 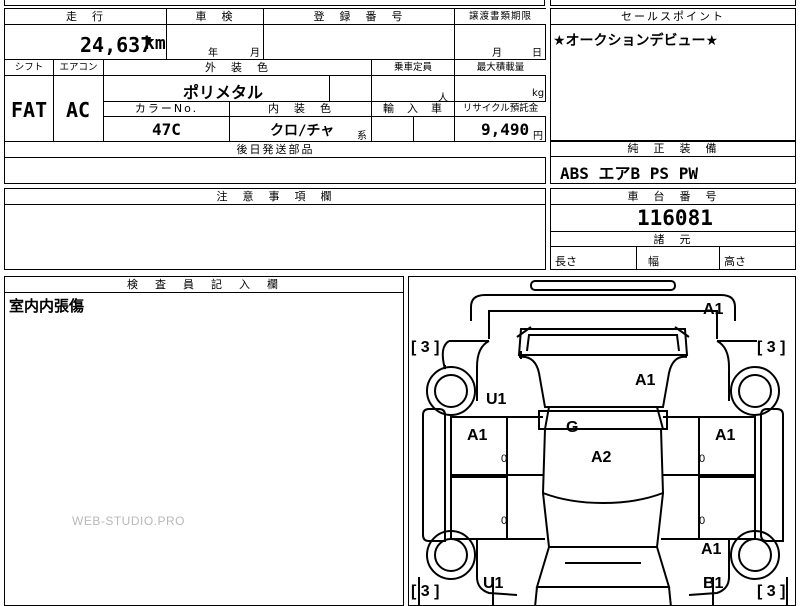 What do you see at coordinates (362, 136) in the screenshot?
I see `interior-color-suffix: 系` at bounding box center [362, 136].